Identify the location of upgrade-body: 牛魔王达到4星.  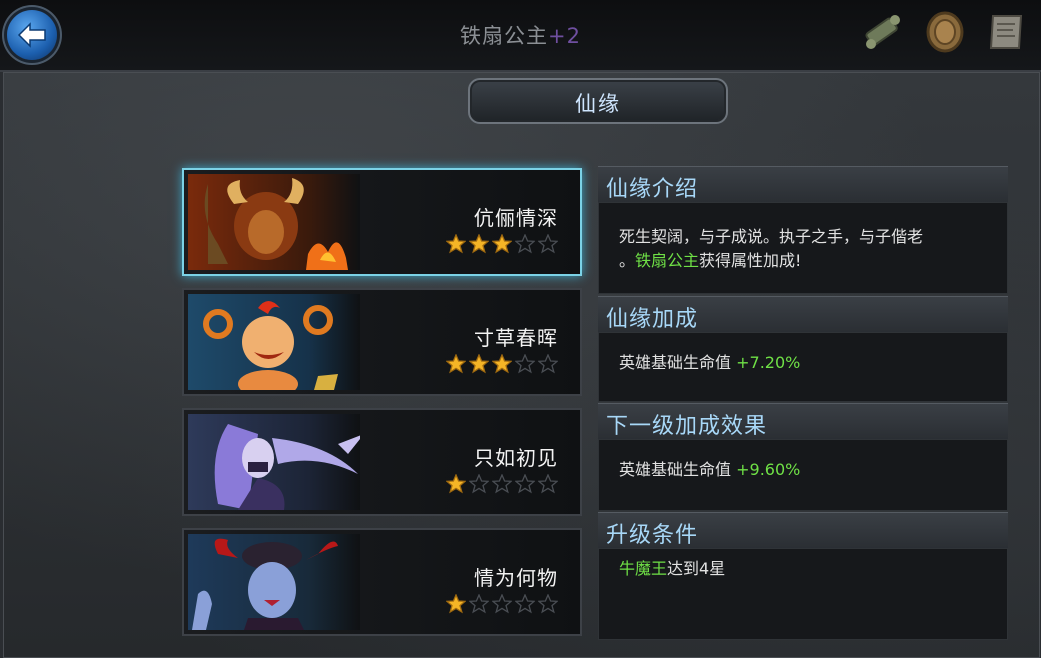
(803, 594).